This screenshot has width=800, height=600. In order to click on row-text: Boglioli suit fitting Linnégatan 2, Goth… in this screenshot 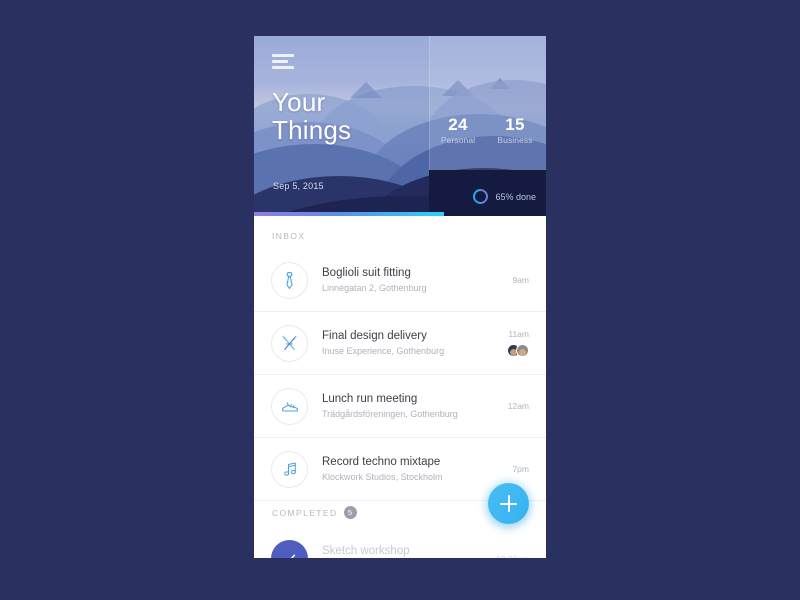, I will do `click(417, 280)`.